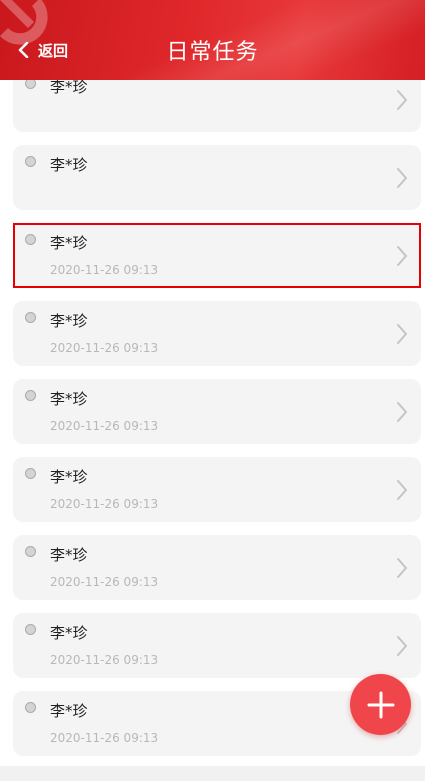 The image size is (425, 781). Describe the element at coordinates (212, 52) in the screenshot. I see `page-title: 日常任务` at that location.